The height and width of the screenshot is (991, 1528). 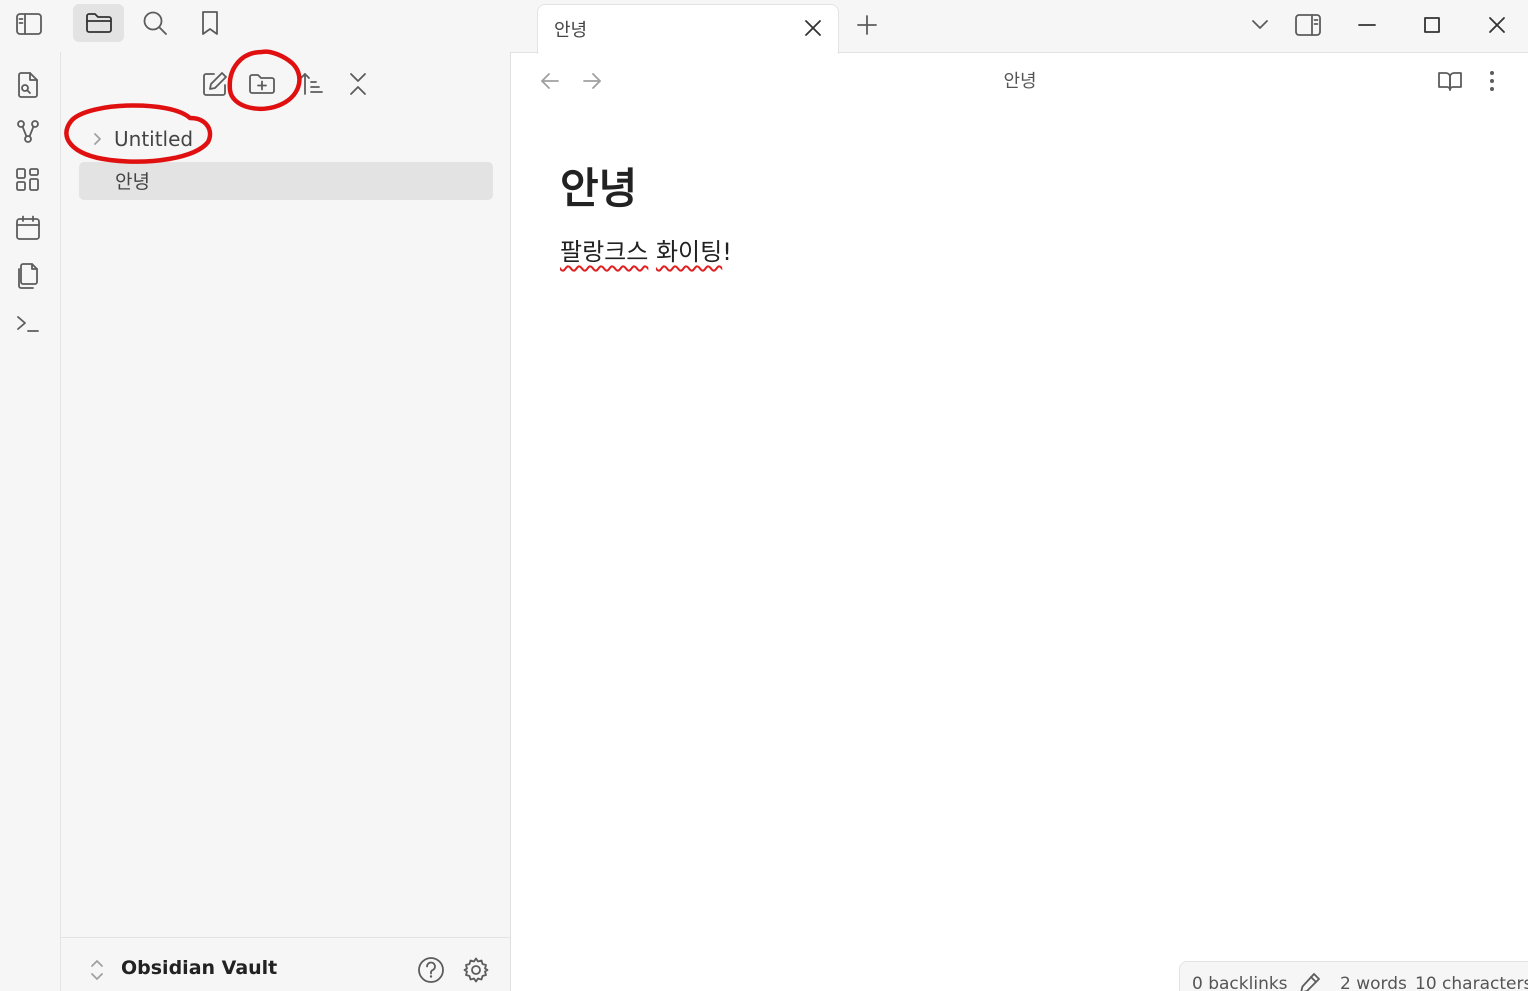 I want to click on word-count: 2 words, so click(x=1373, y=982).